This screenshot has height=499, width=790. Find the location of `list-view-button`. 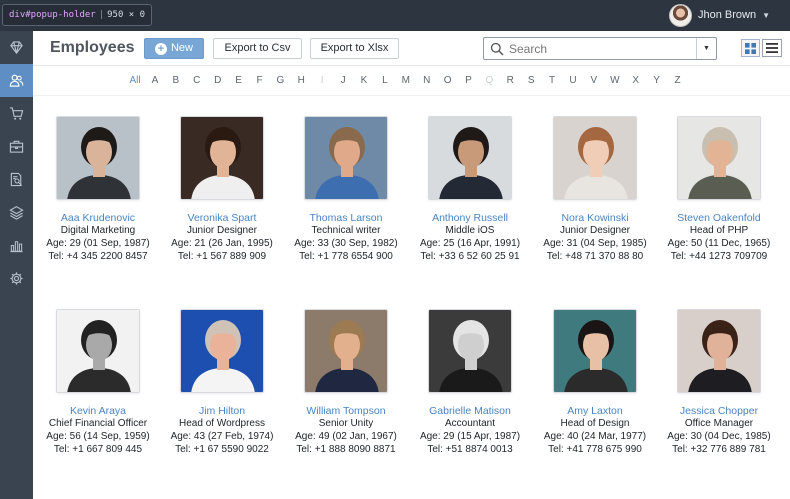

list-view-button is located at coordinates (772, 48).